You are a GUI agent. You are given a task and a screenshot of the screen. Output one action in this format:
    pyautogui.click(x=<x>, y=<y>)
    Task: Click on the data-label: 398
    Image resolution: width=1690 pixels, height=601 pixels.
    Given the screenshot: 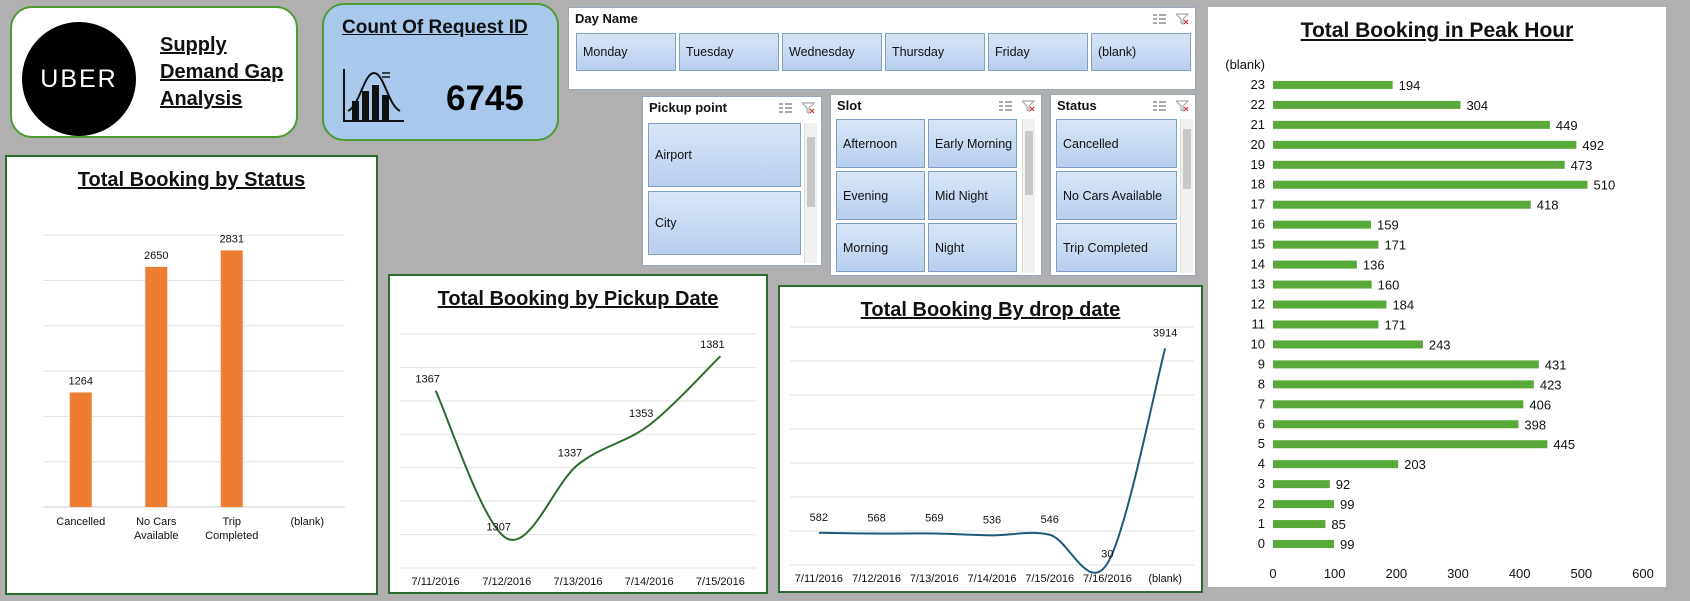 What is the action you would take?
    pyautogui.click(x=1535, y=424)
    